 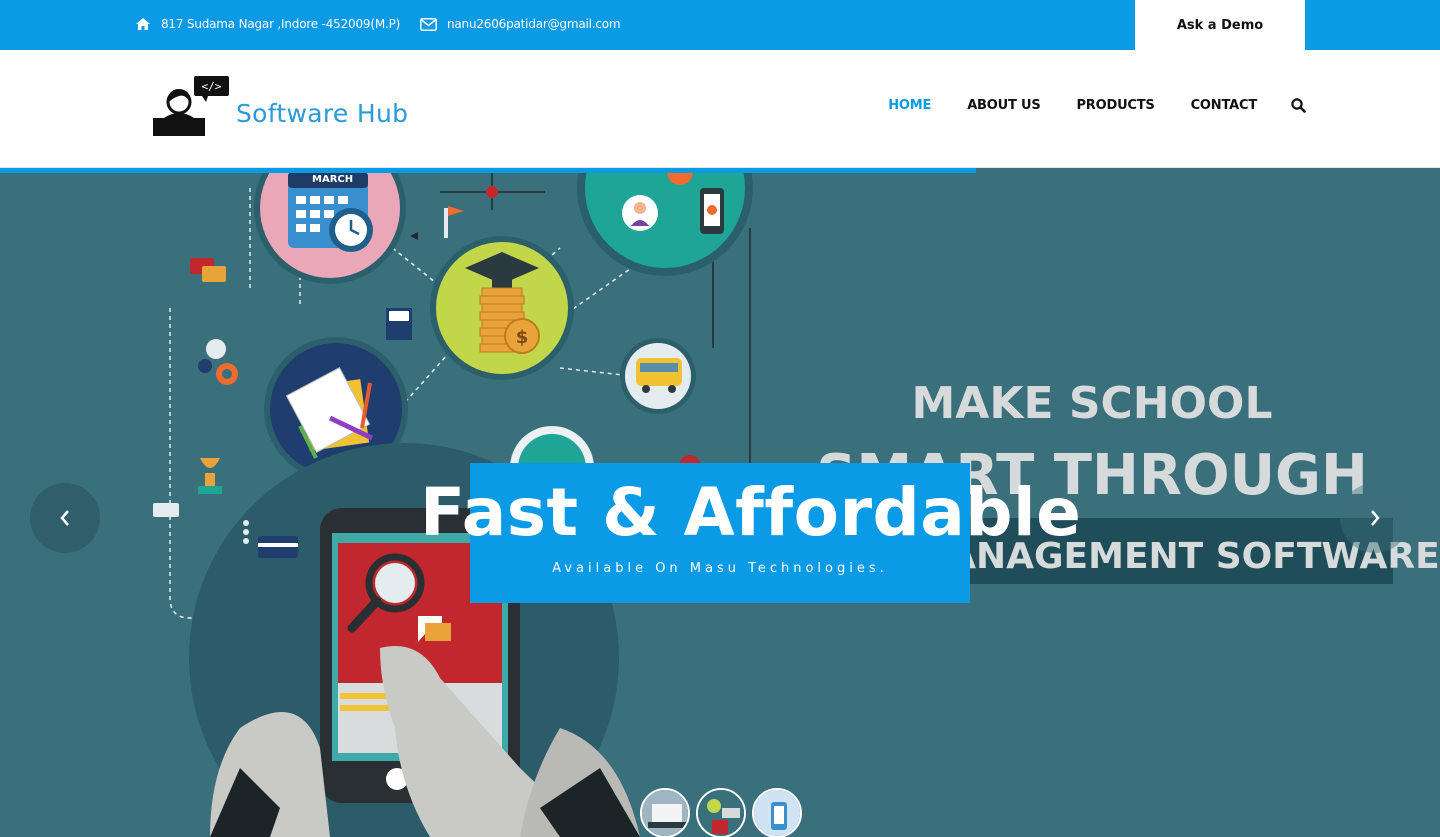 What do you see at coordinates (212, 86) in the screenshot?
I see `logo-badge-text: </>` at bounding box center [212, 86].